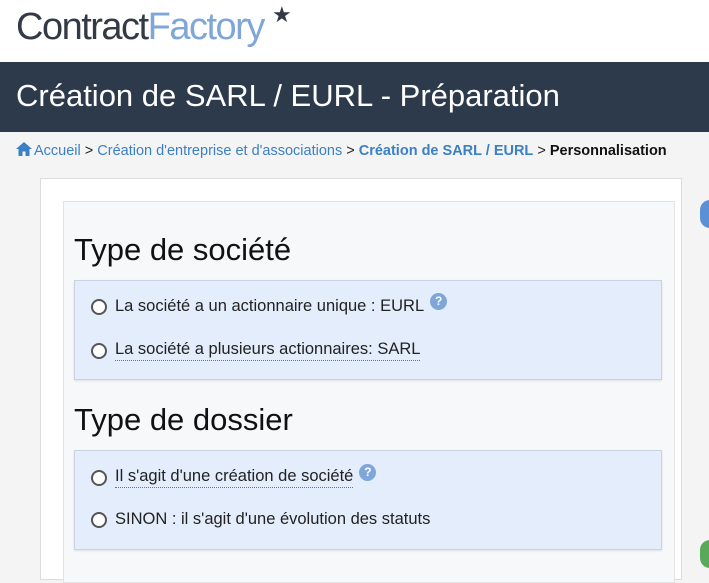 Image resolution: width=709 pixels, height=583 pixels. I want to click on breadcrumb-link-creation-entreprise: Création d'entreprise et d'associations, so click(219, 151).